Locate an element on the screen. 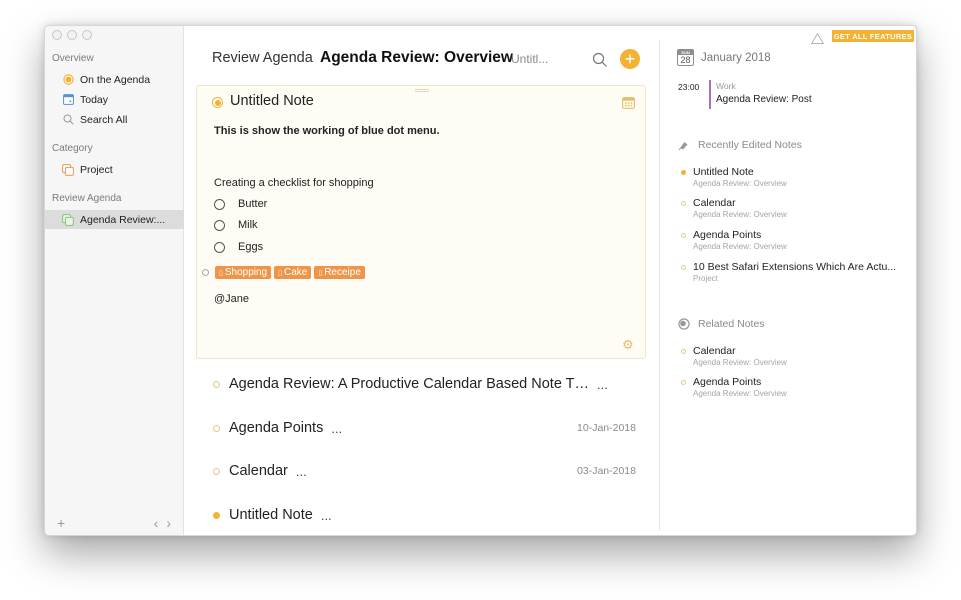 Image resolution: width=961 pixels, height=600 pixels. sidebar-section-category: Category is located at coordinates (72, 148).